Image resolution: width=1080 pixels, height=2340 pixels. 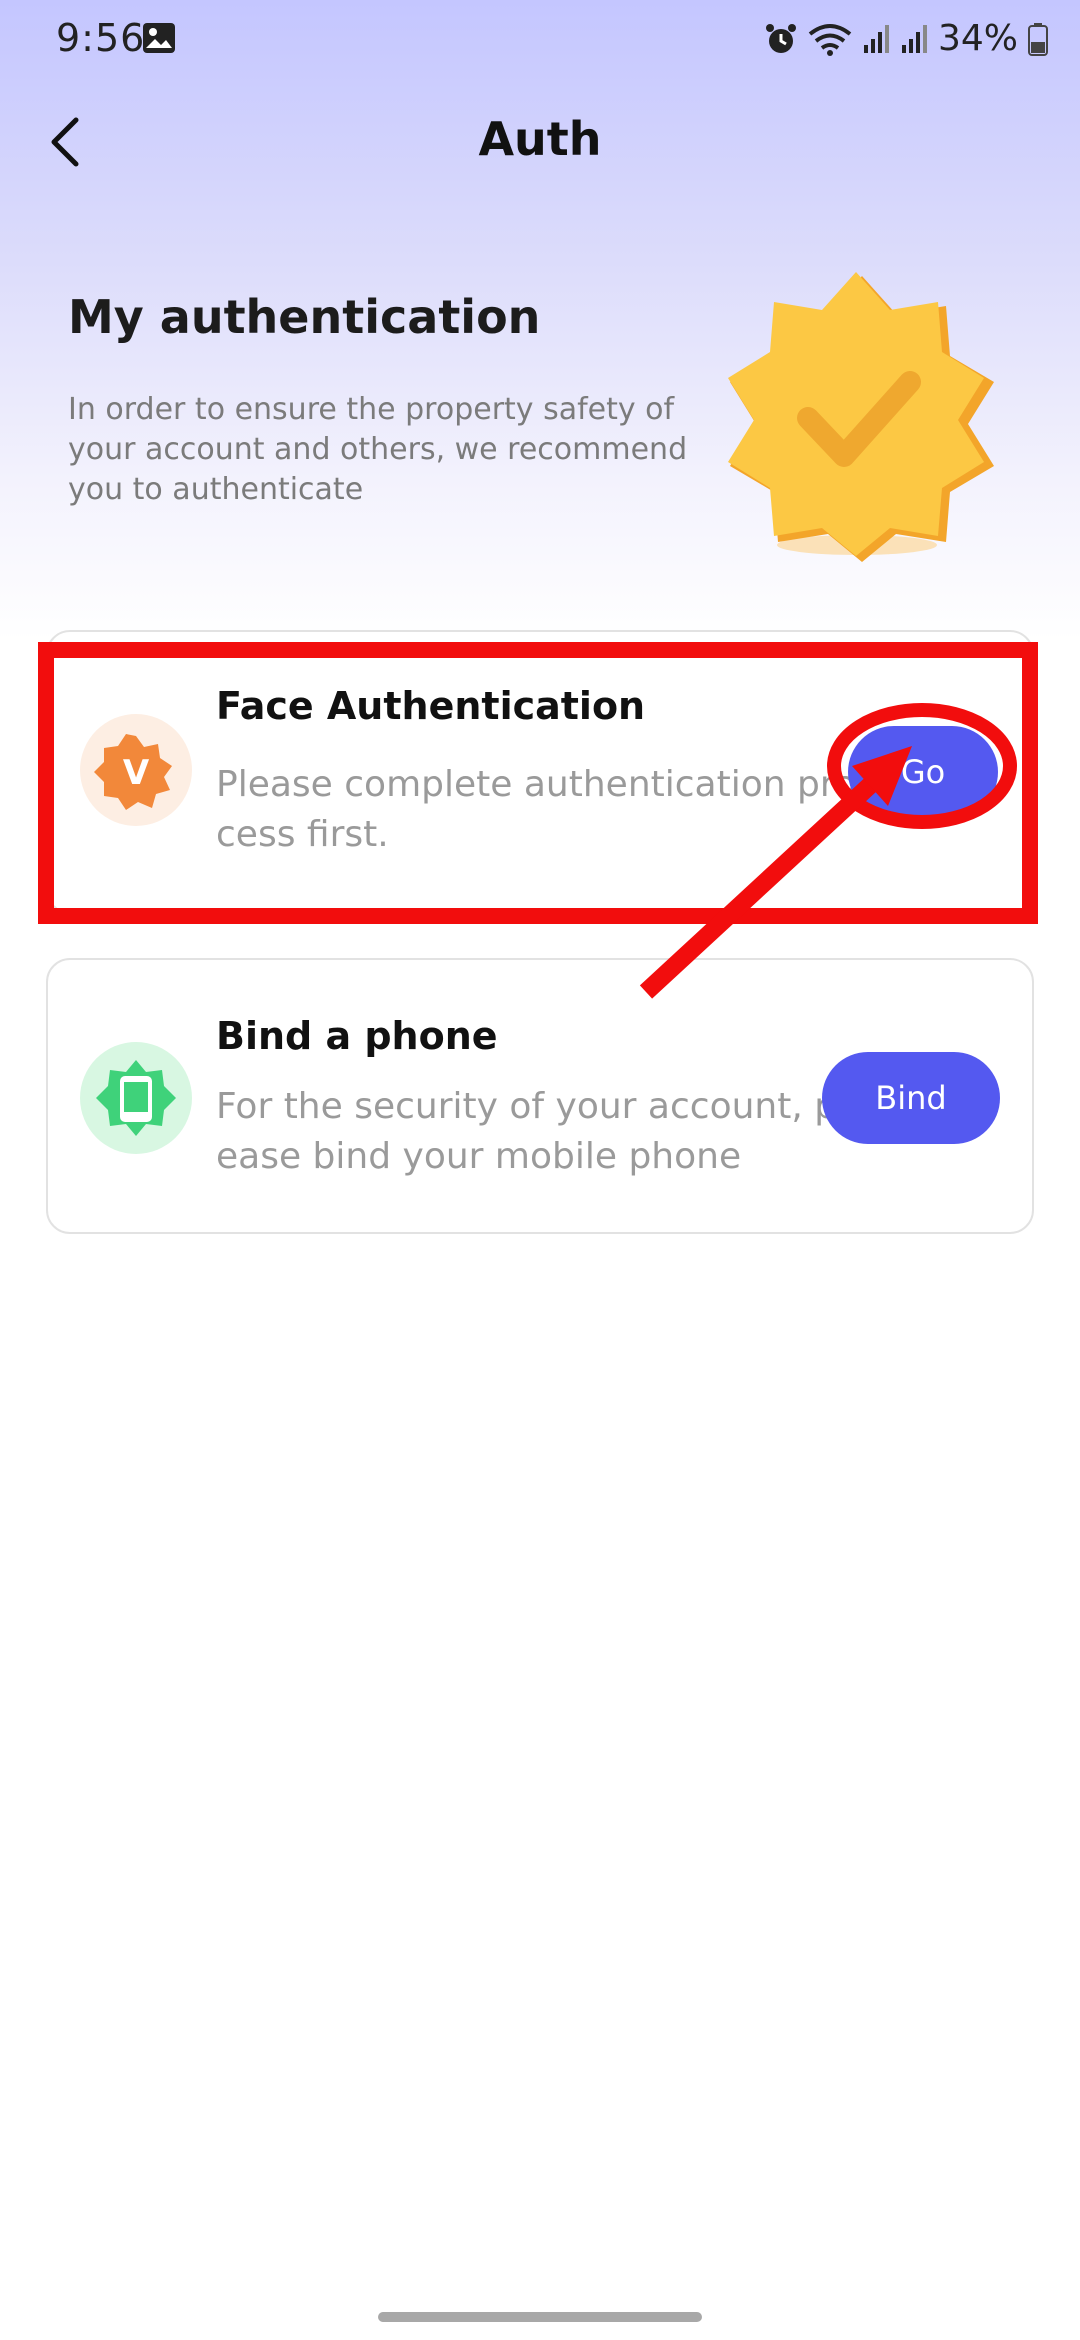 I want to click on status-bar: 9:56 34%, so click(x=540, y=45).